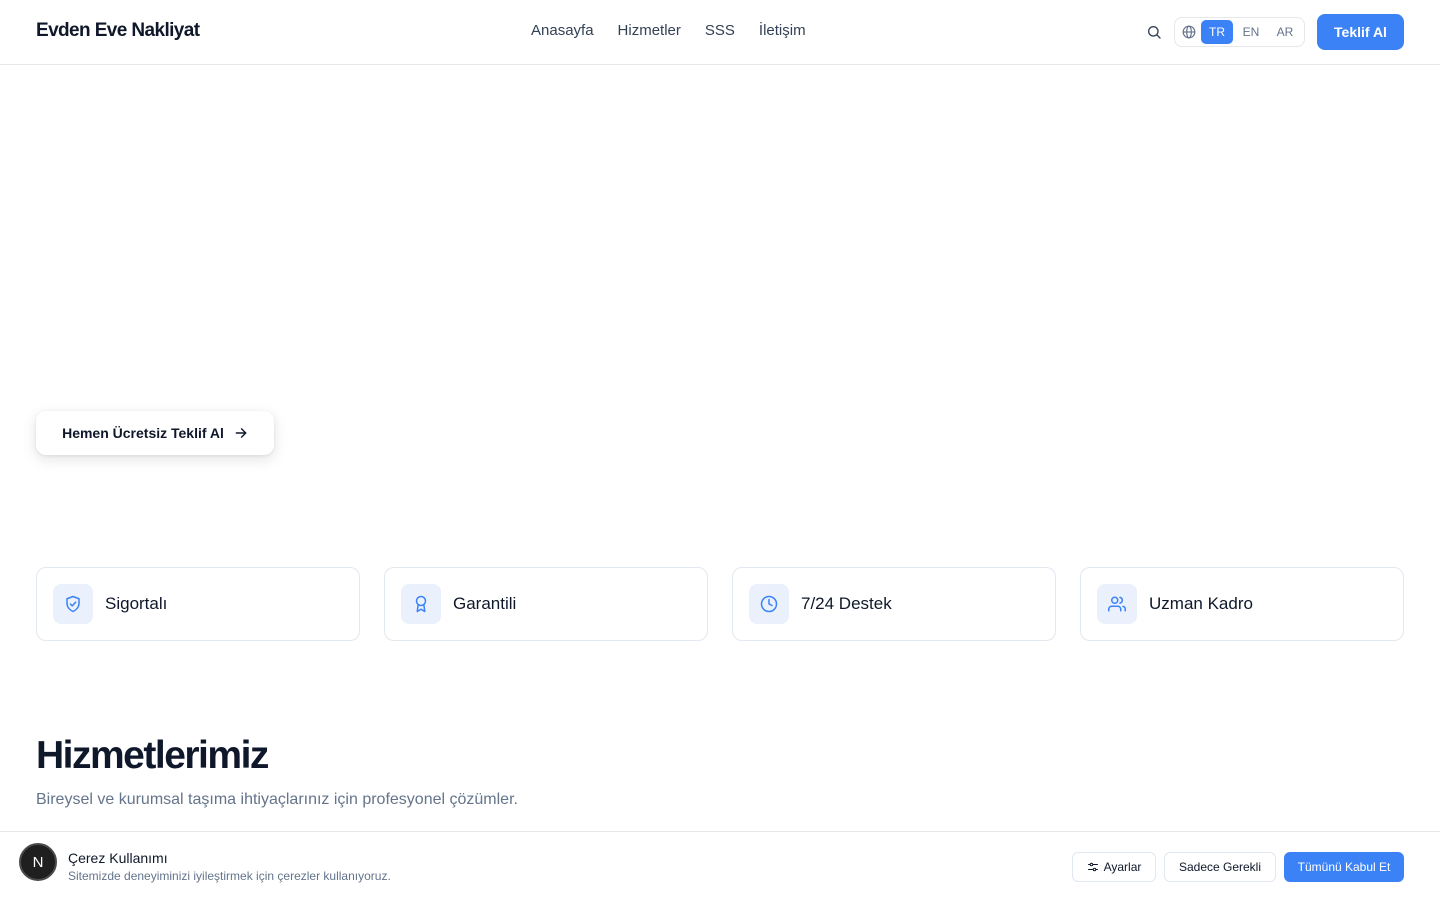  What do you see at coordinates (118, 858) in the screenshot?
I see `cookie-title: Çerez Kullanımı` at bounding box center [118, 858].